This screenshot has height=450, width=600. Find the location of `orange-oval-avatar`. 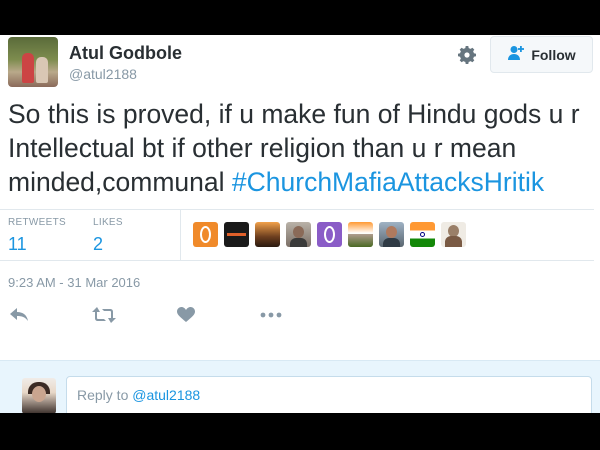

orange-oval-avatar is located at coordinates (205, 234).